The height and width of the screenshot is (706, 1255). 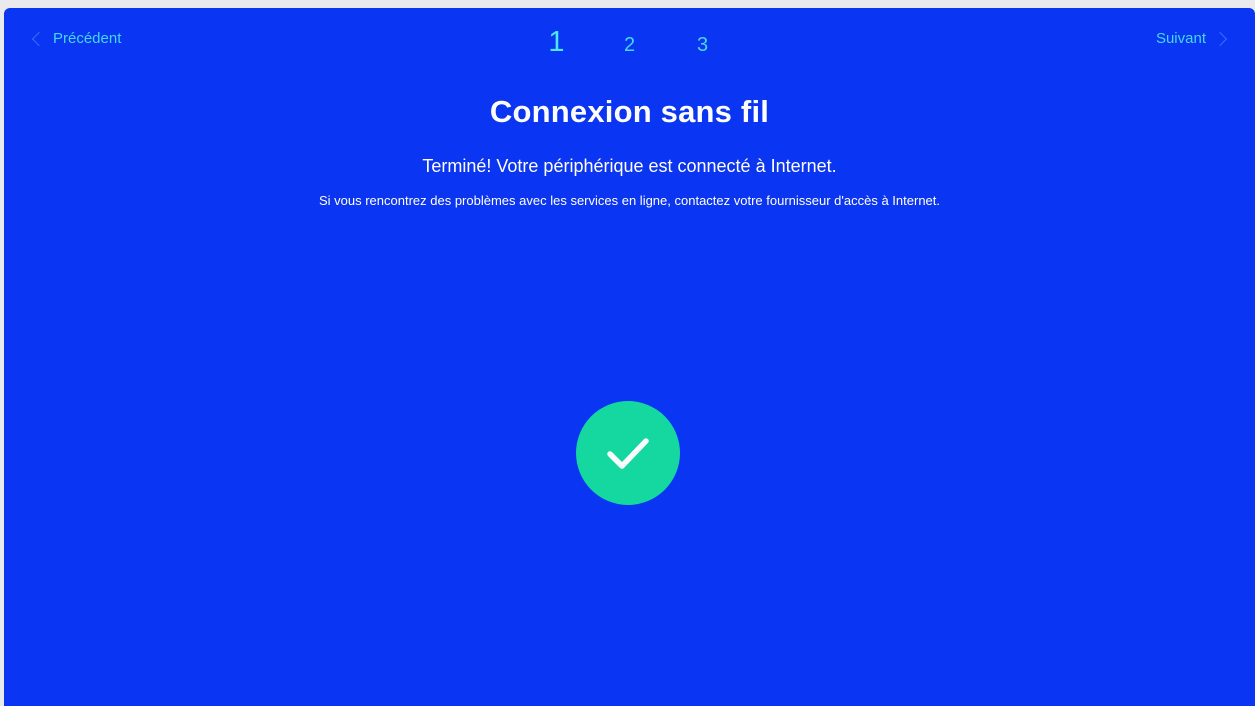 I want to click on checkmark-icon, so click(x=628, y=453).